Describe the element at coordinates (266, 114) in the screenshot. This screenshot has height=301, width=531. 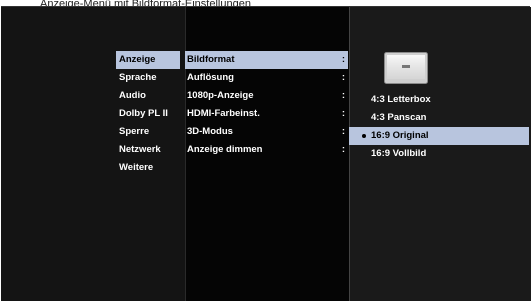
I see `setting-hdmi-farbe: HDMI-Farbeinst. :` at that location.